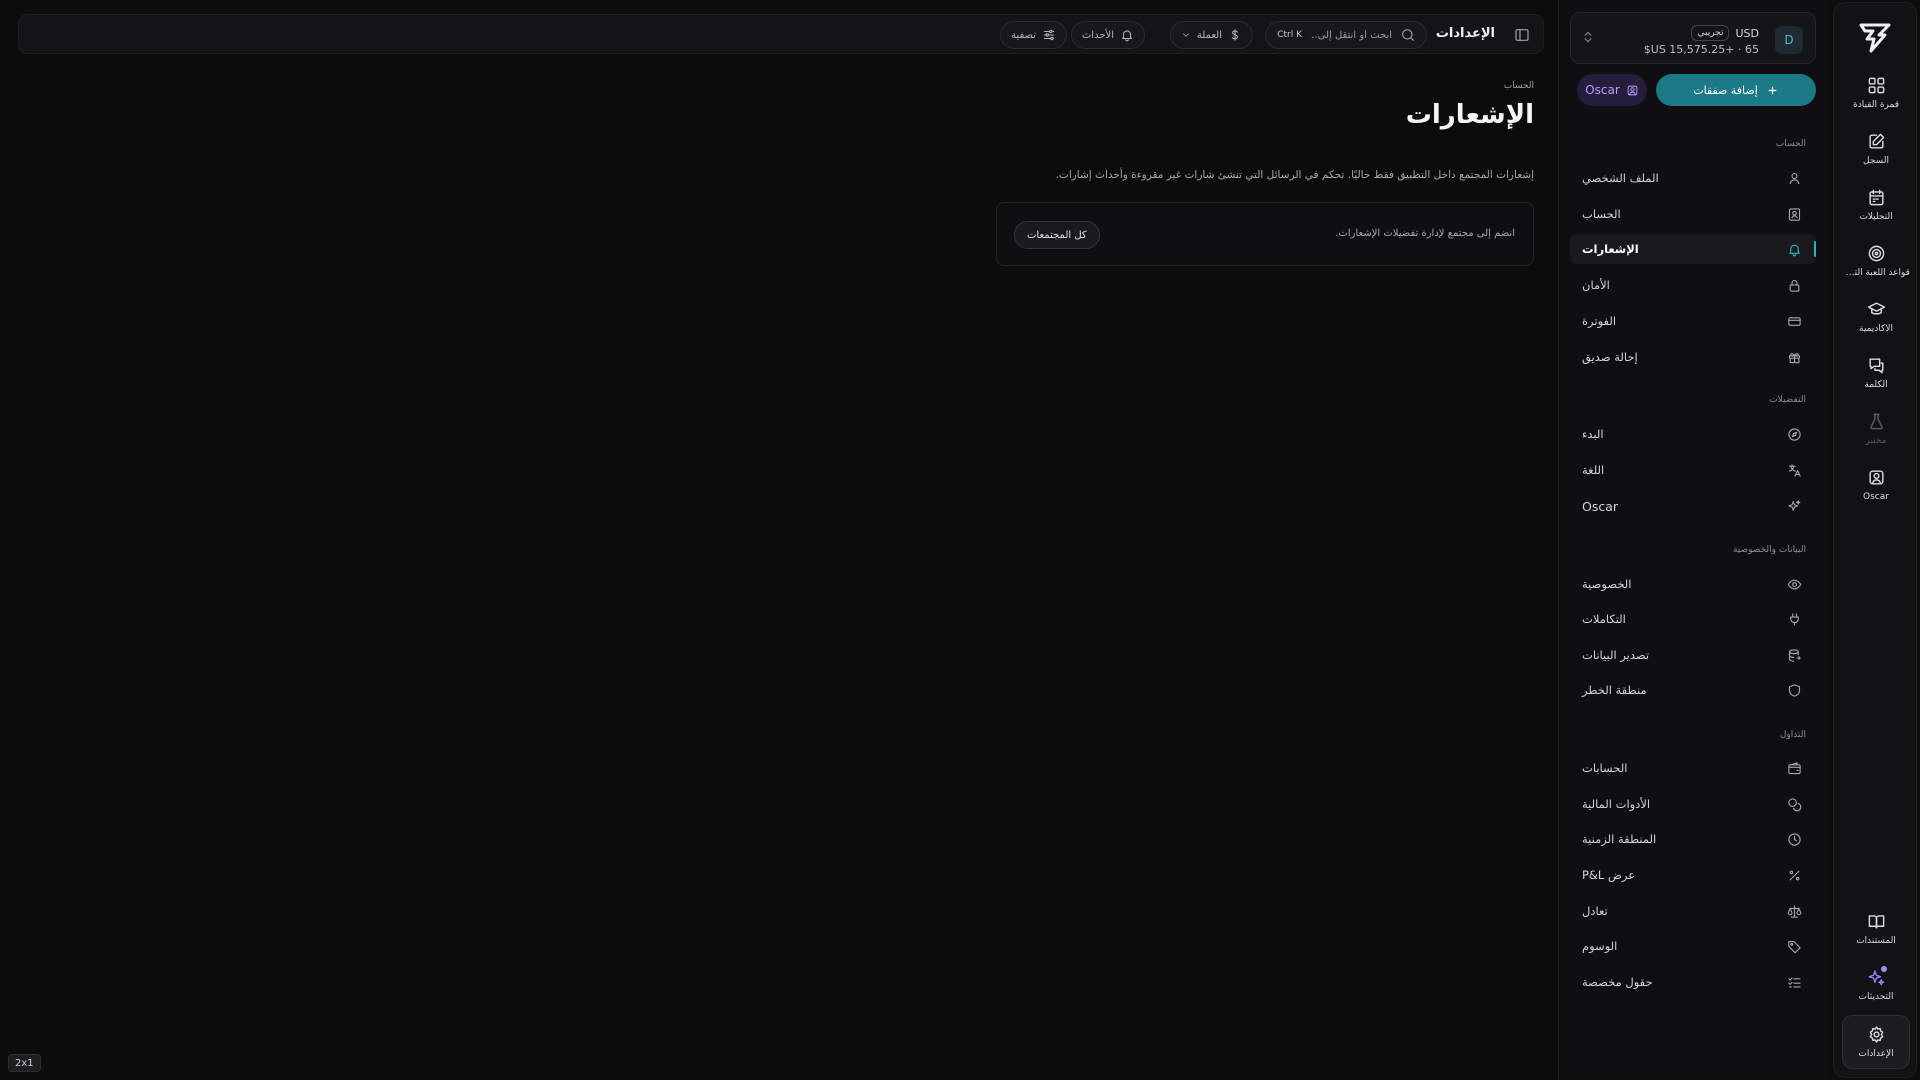 This screenshot has width=1920, height=1080. I want to click on rail-item-chat: الكلمة, so click(1876, 373).